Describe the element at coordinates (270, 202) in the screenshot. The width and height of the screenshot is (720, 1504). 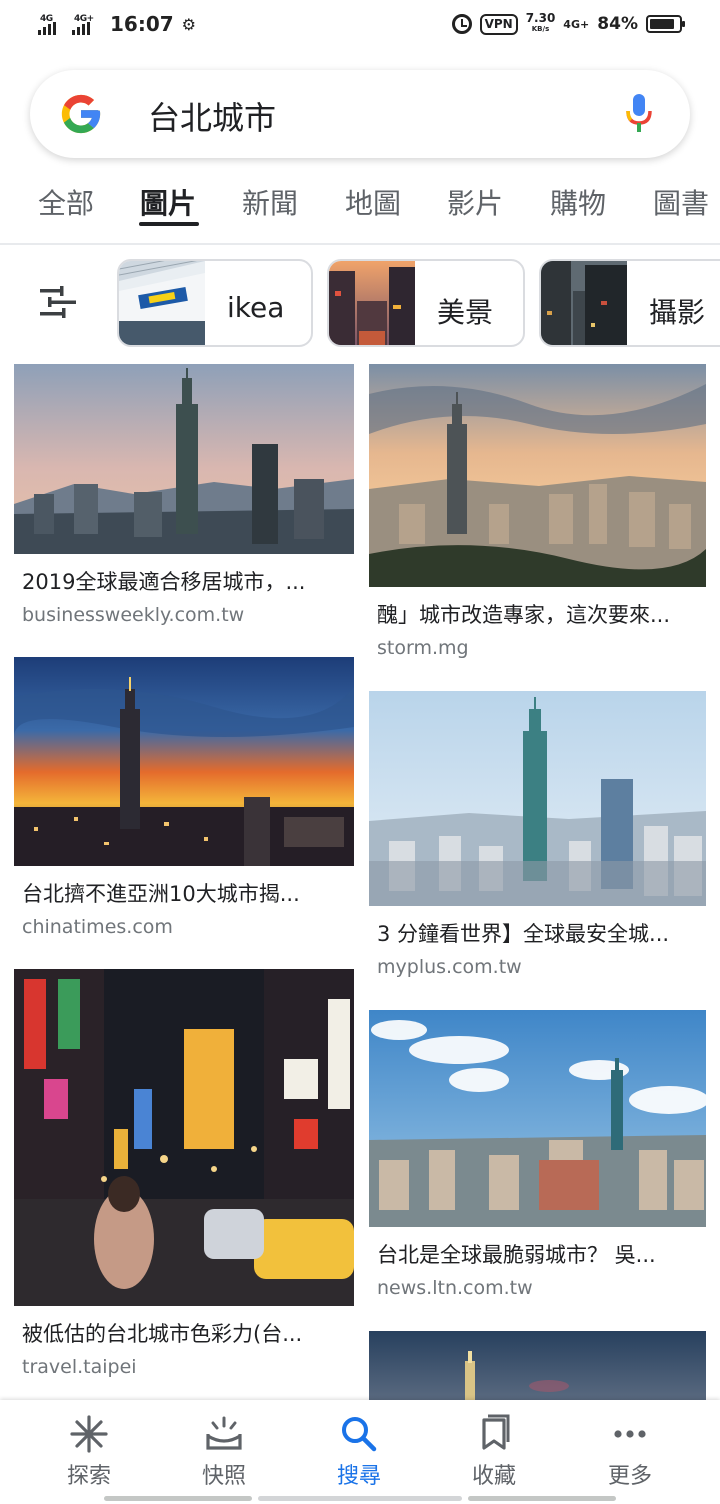
I see `tab-news: 新聞` at that location.